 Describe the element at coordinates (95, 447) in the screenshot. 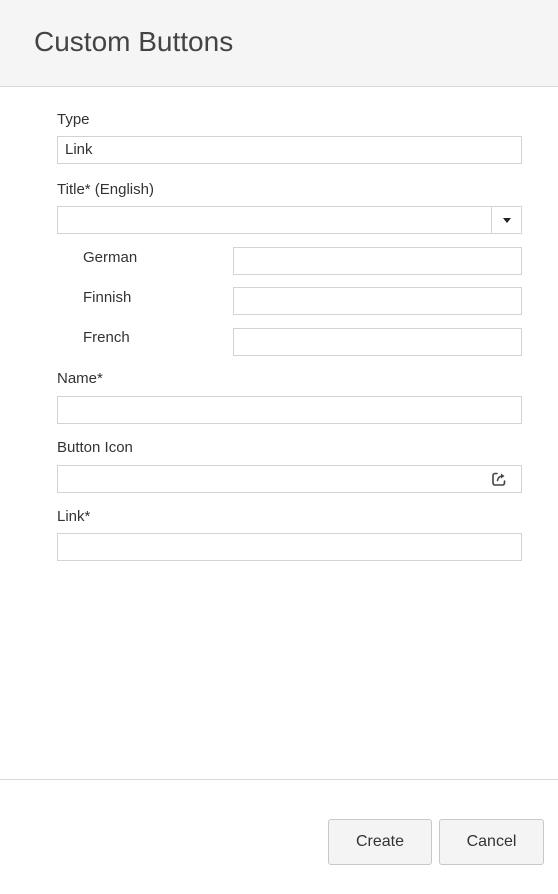

I see `button-icon-label: Button Icon` at that location.